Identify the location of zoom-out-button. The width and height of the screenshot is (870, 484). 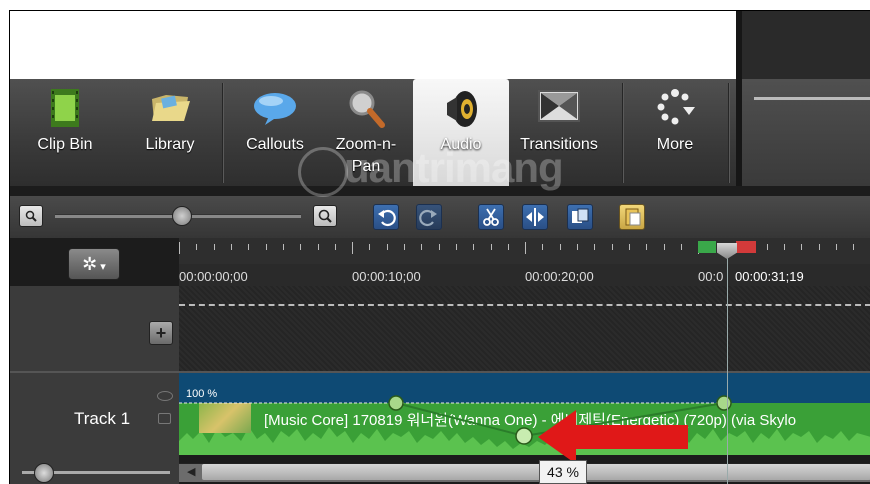
(31, 216).